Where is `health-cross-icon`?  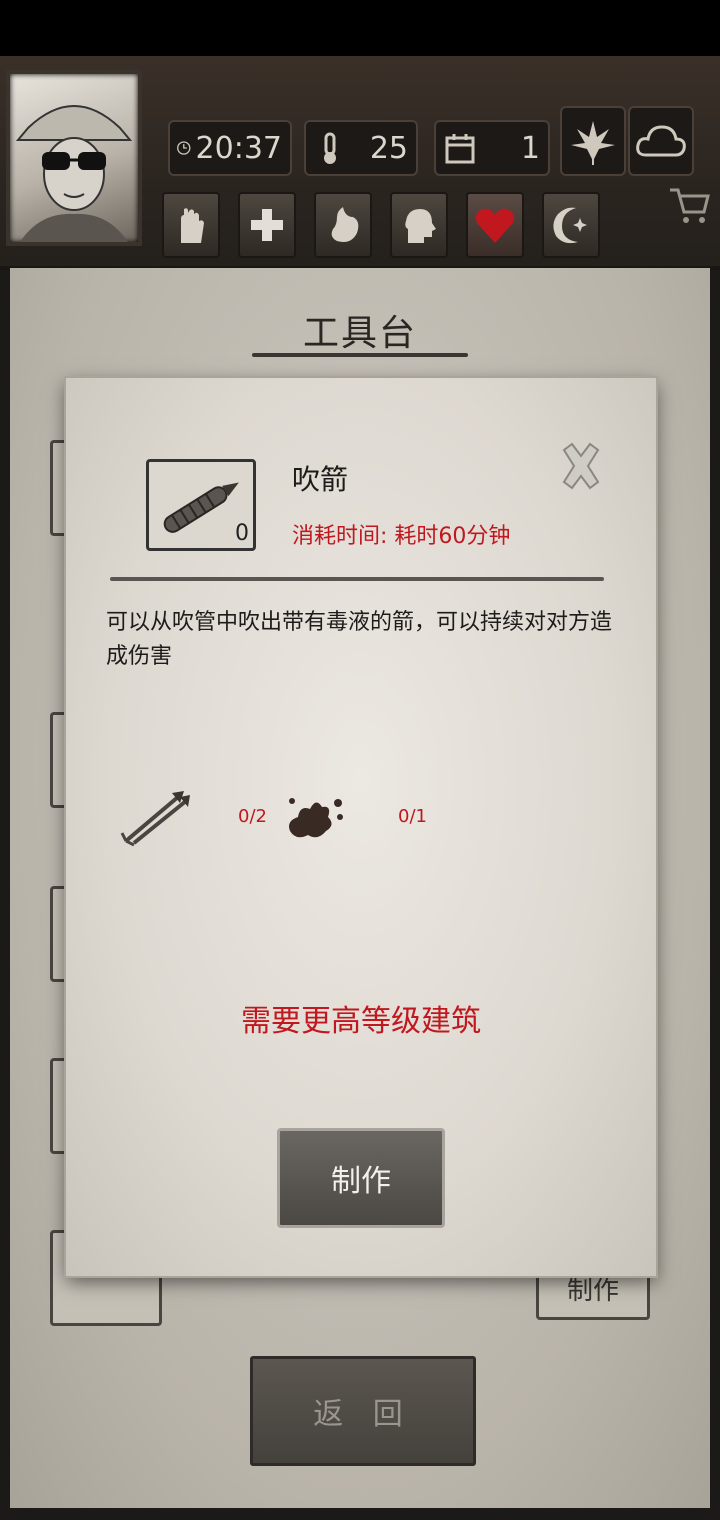
health-cross-icon is located at coordinates (267, 225).